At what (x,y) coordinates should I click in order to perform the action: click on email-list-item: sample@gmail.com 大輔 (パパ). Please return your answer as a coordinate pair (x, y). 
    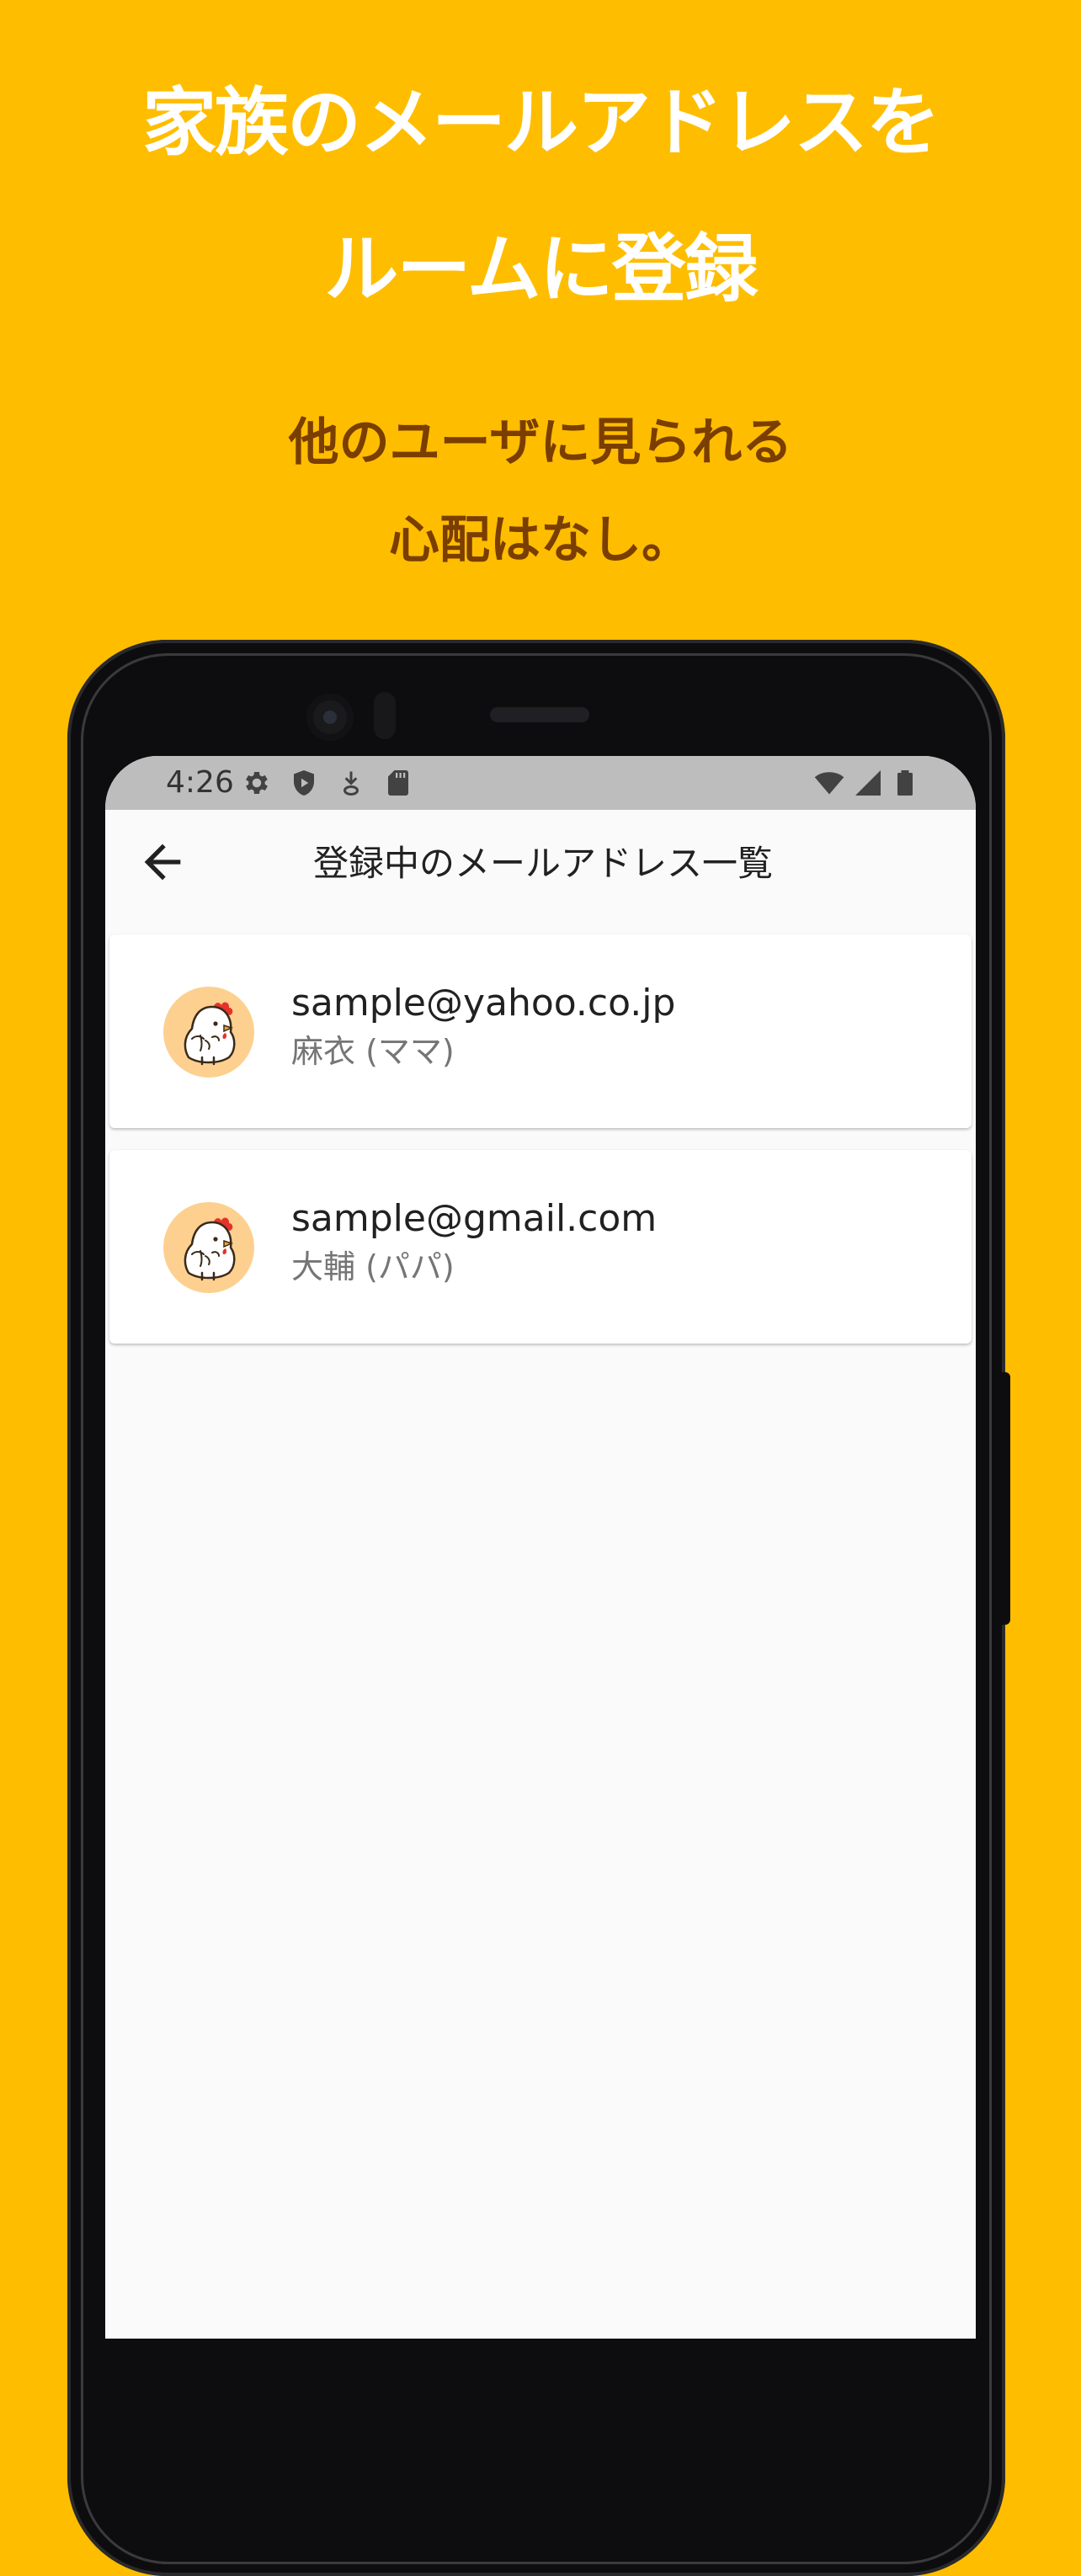
    Looking at the image, I should click on (540, 1247).